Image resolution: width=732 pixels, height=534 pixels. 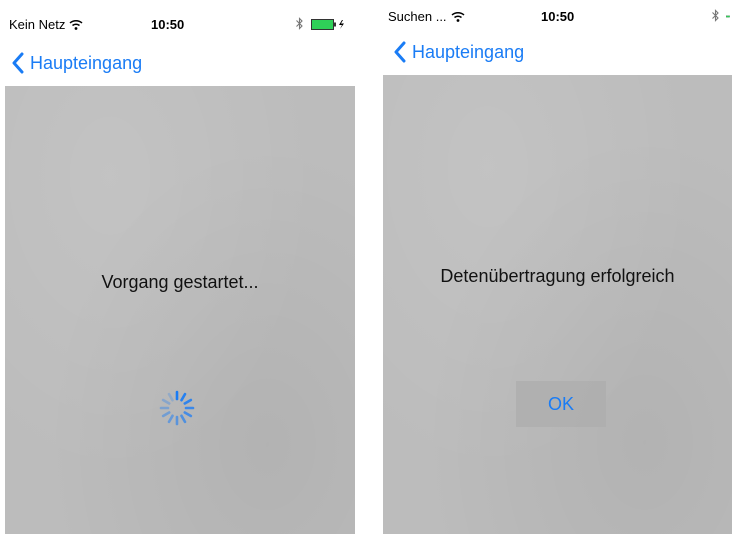 I want to click on carrier-status: Kein Netz, so click(x=46, y=24).